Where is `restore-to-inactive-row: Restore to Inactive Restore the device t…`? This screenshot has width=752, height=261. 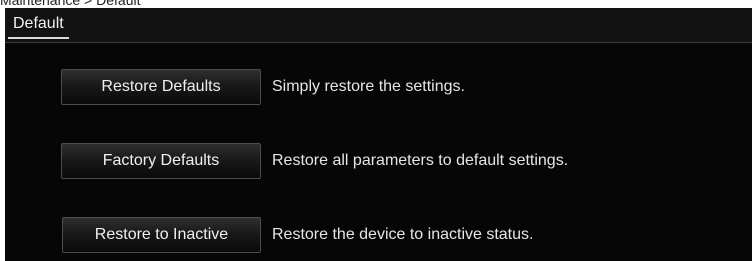 restore-to-inactive-row: Restore to Inactive Restore the device t… is located at coordinates (378, 235).